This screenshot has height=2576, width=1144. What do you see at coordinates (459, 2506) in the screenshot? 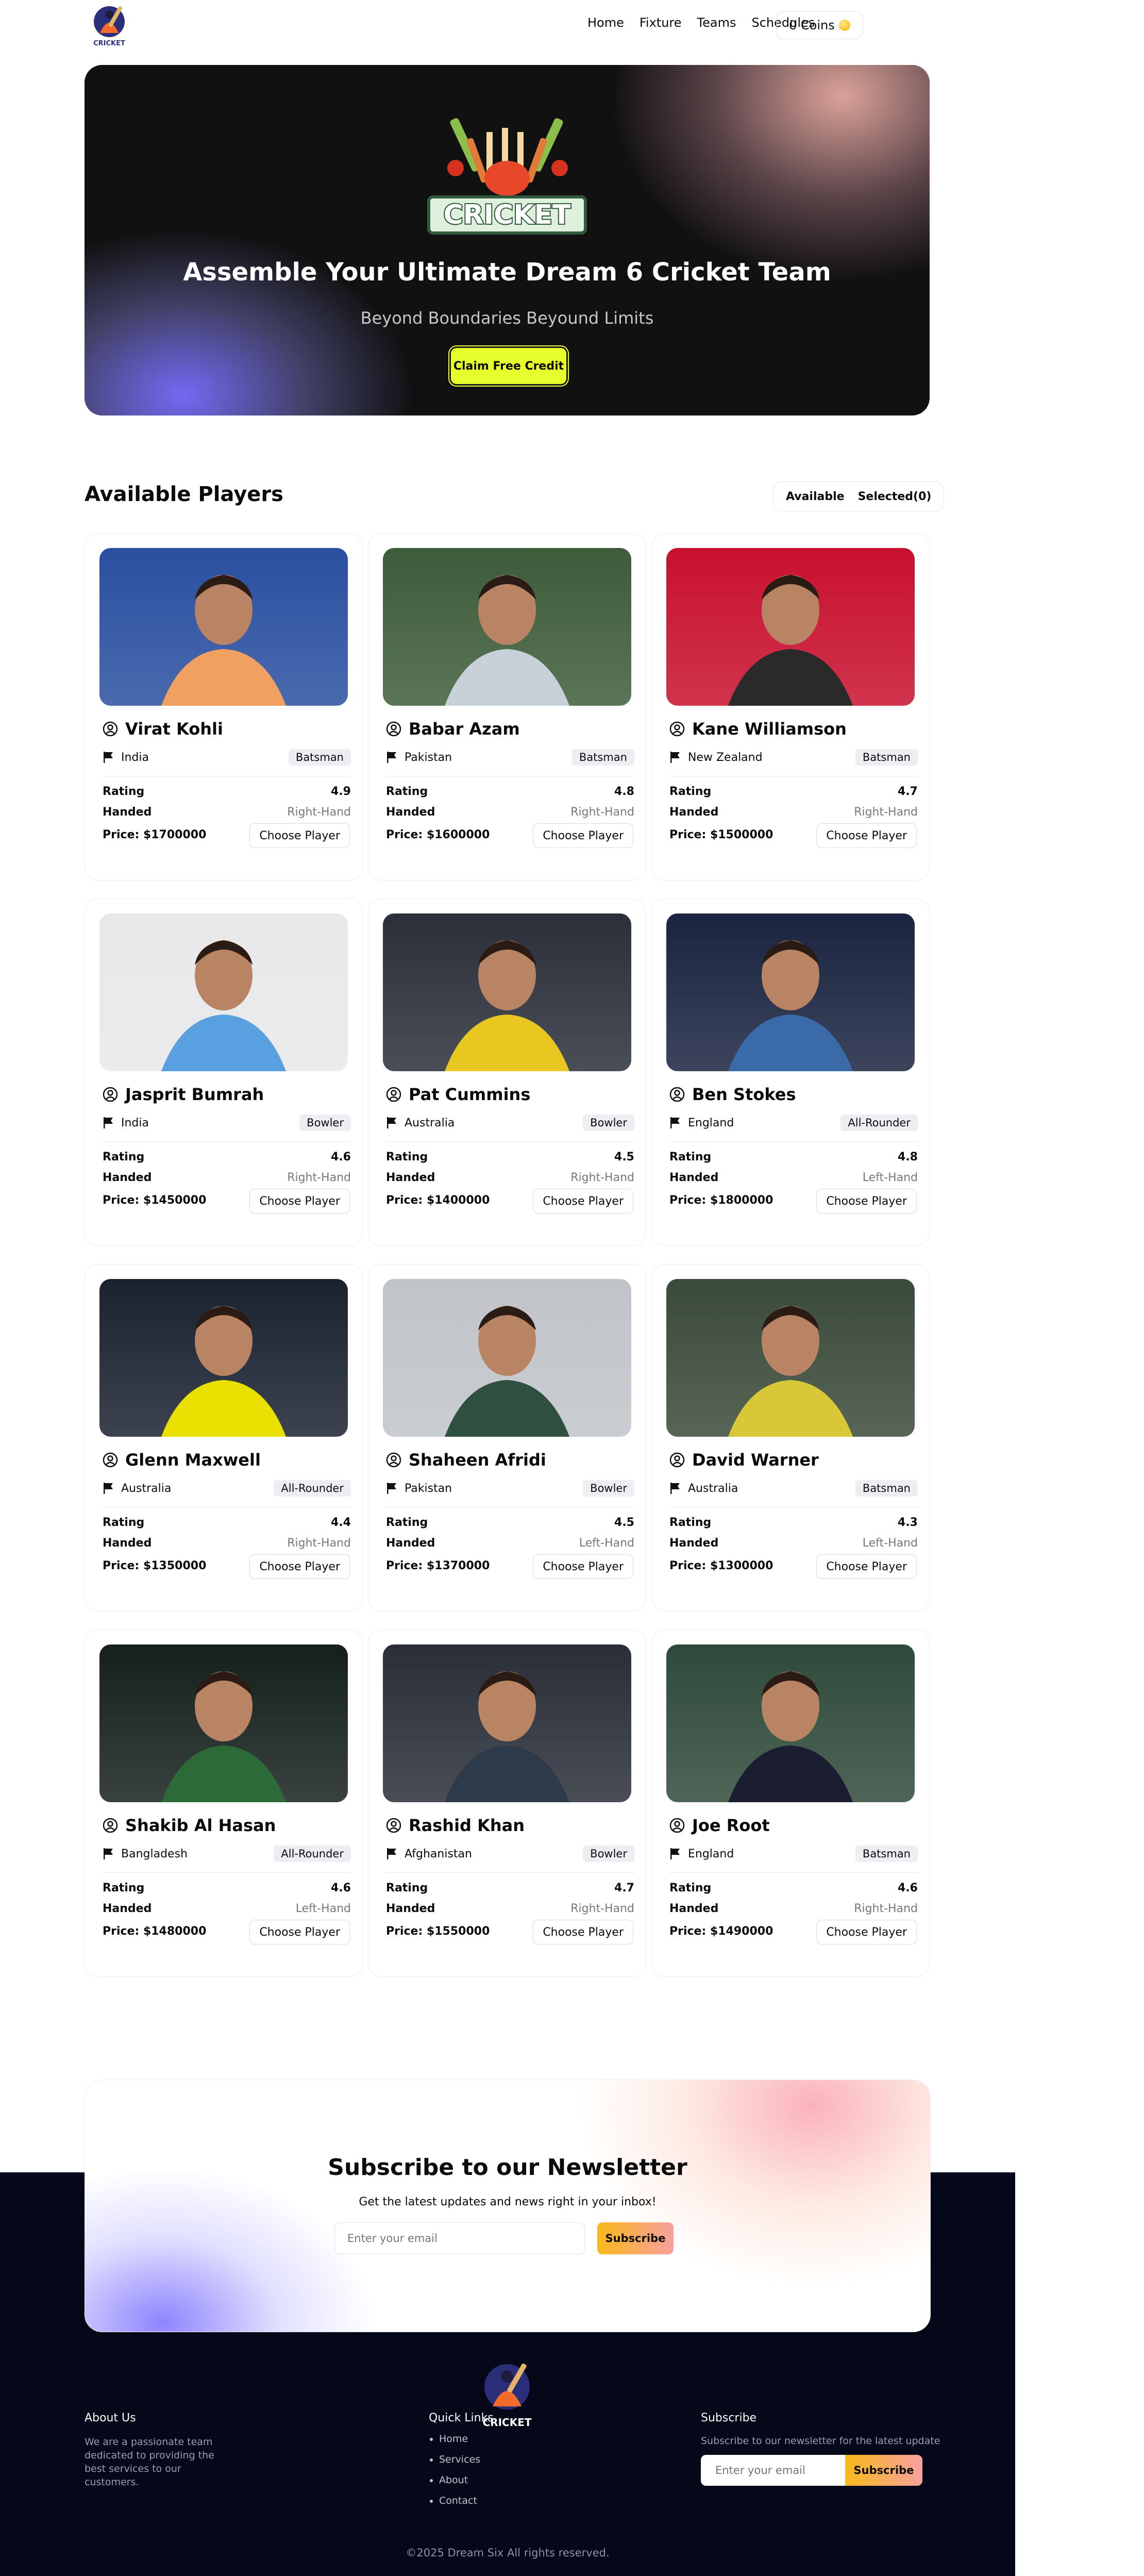
I see `footer-link-contact: Contact` at bounding box center [459, 2506].